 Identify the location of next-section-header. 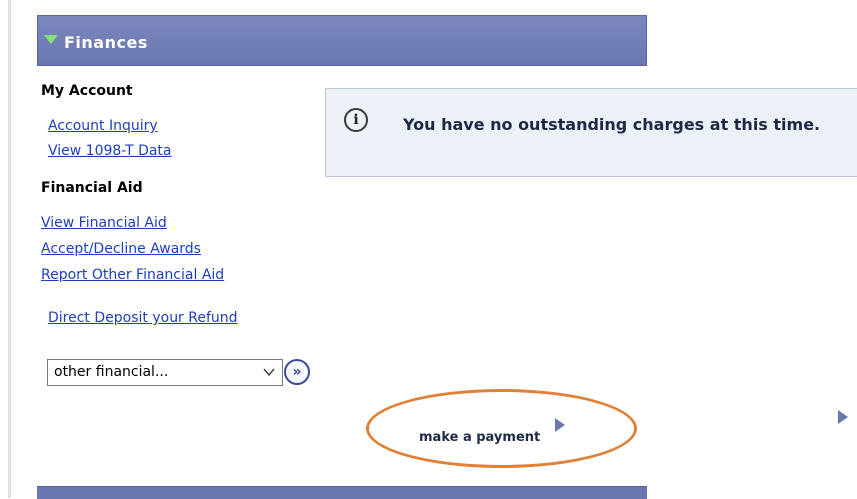
(342, 492).